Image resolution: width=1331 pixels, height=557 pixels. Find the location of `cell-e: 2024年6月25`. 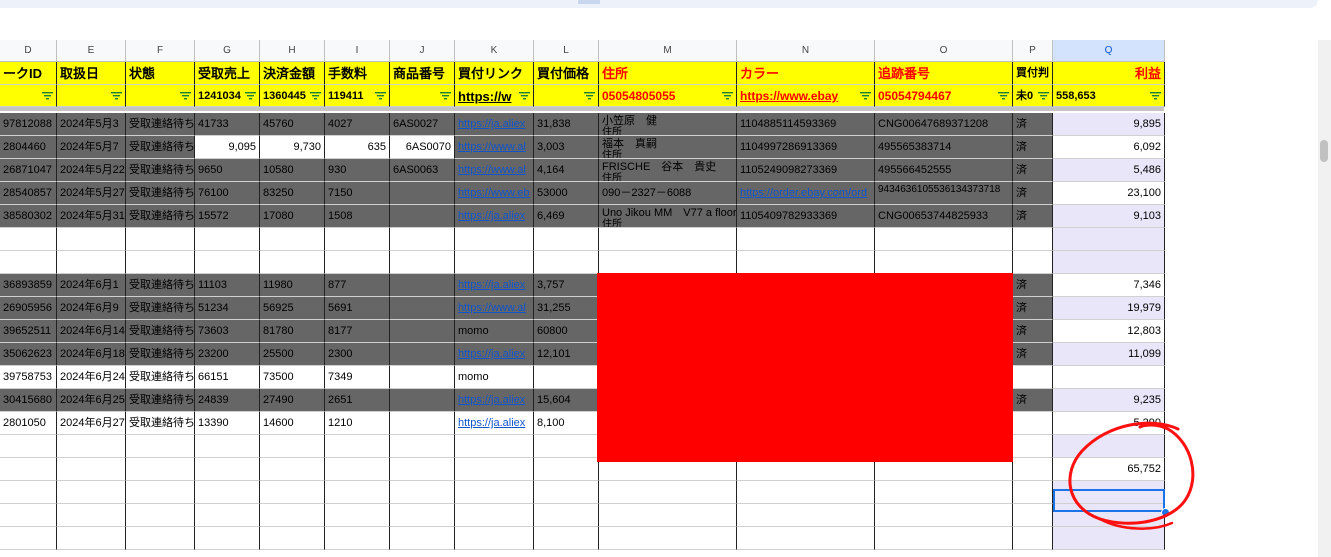

cell-e: 2024年6月25 is located at coordinates (91, 400).